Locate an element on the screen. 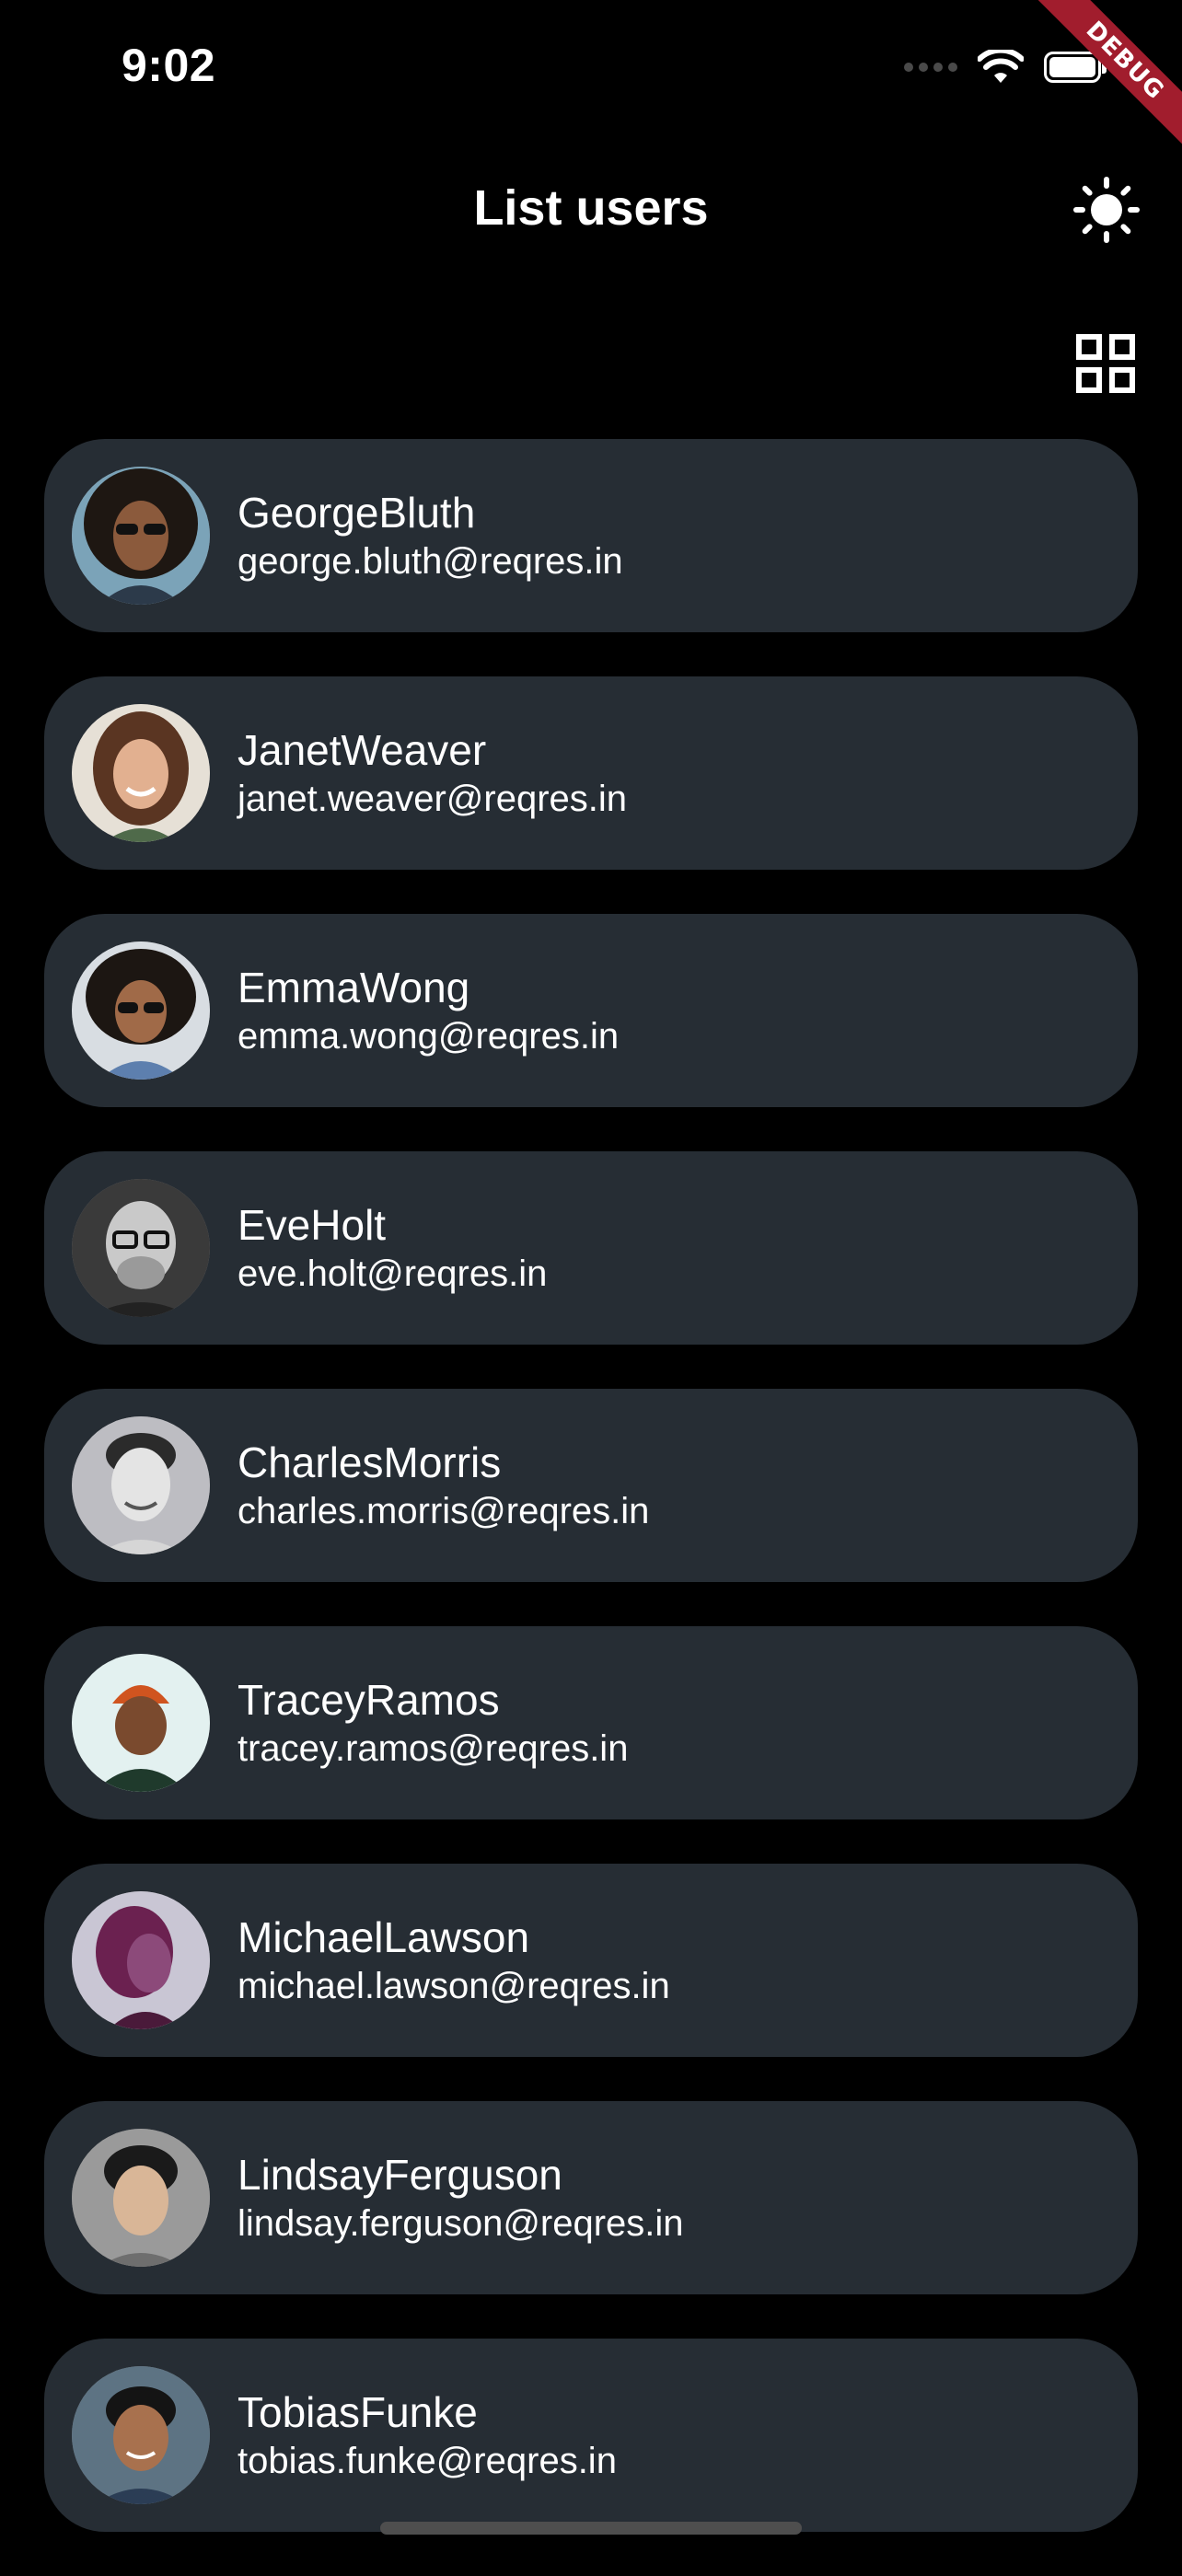 The height and width of the screenshot is (2576, 1182). user-card: JanetWeaver janet.weaver@reqres.in is located at coordinates (591, 773).